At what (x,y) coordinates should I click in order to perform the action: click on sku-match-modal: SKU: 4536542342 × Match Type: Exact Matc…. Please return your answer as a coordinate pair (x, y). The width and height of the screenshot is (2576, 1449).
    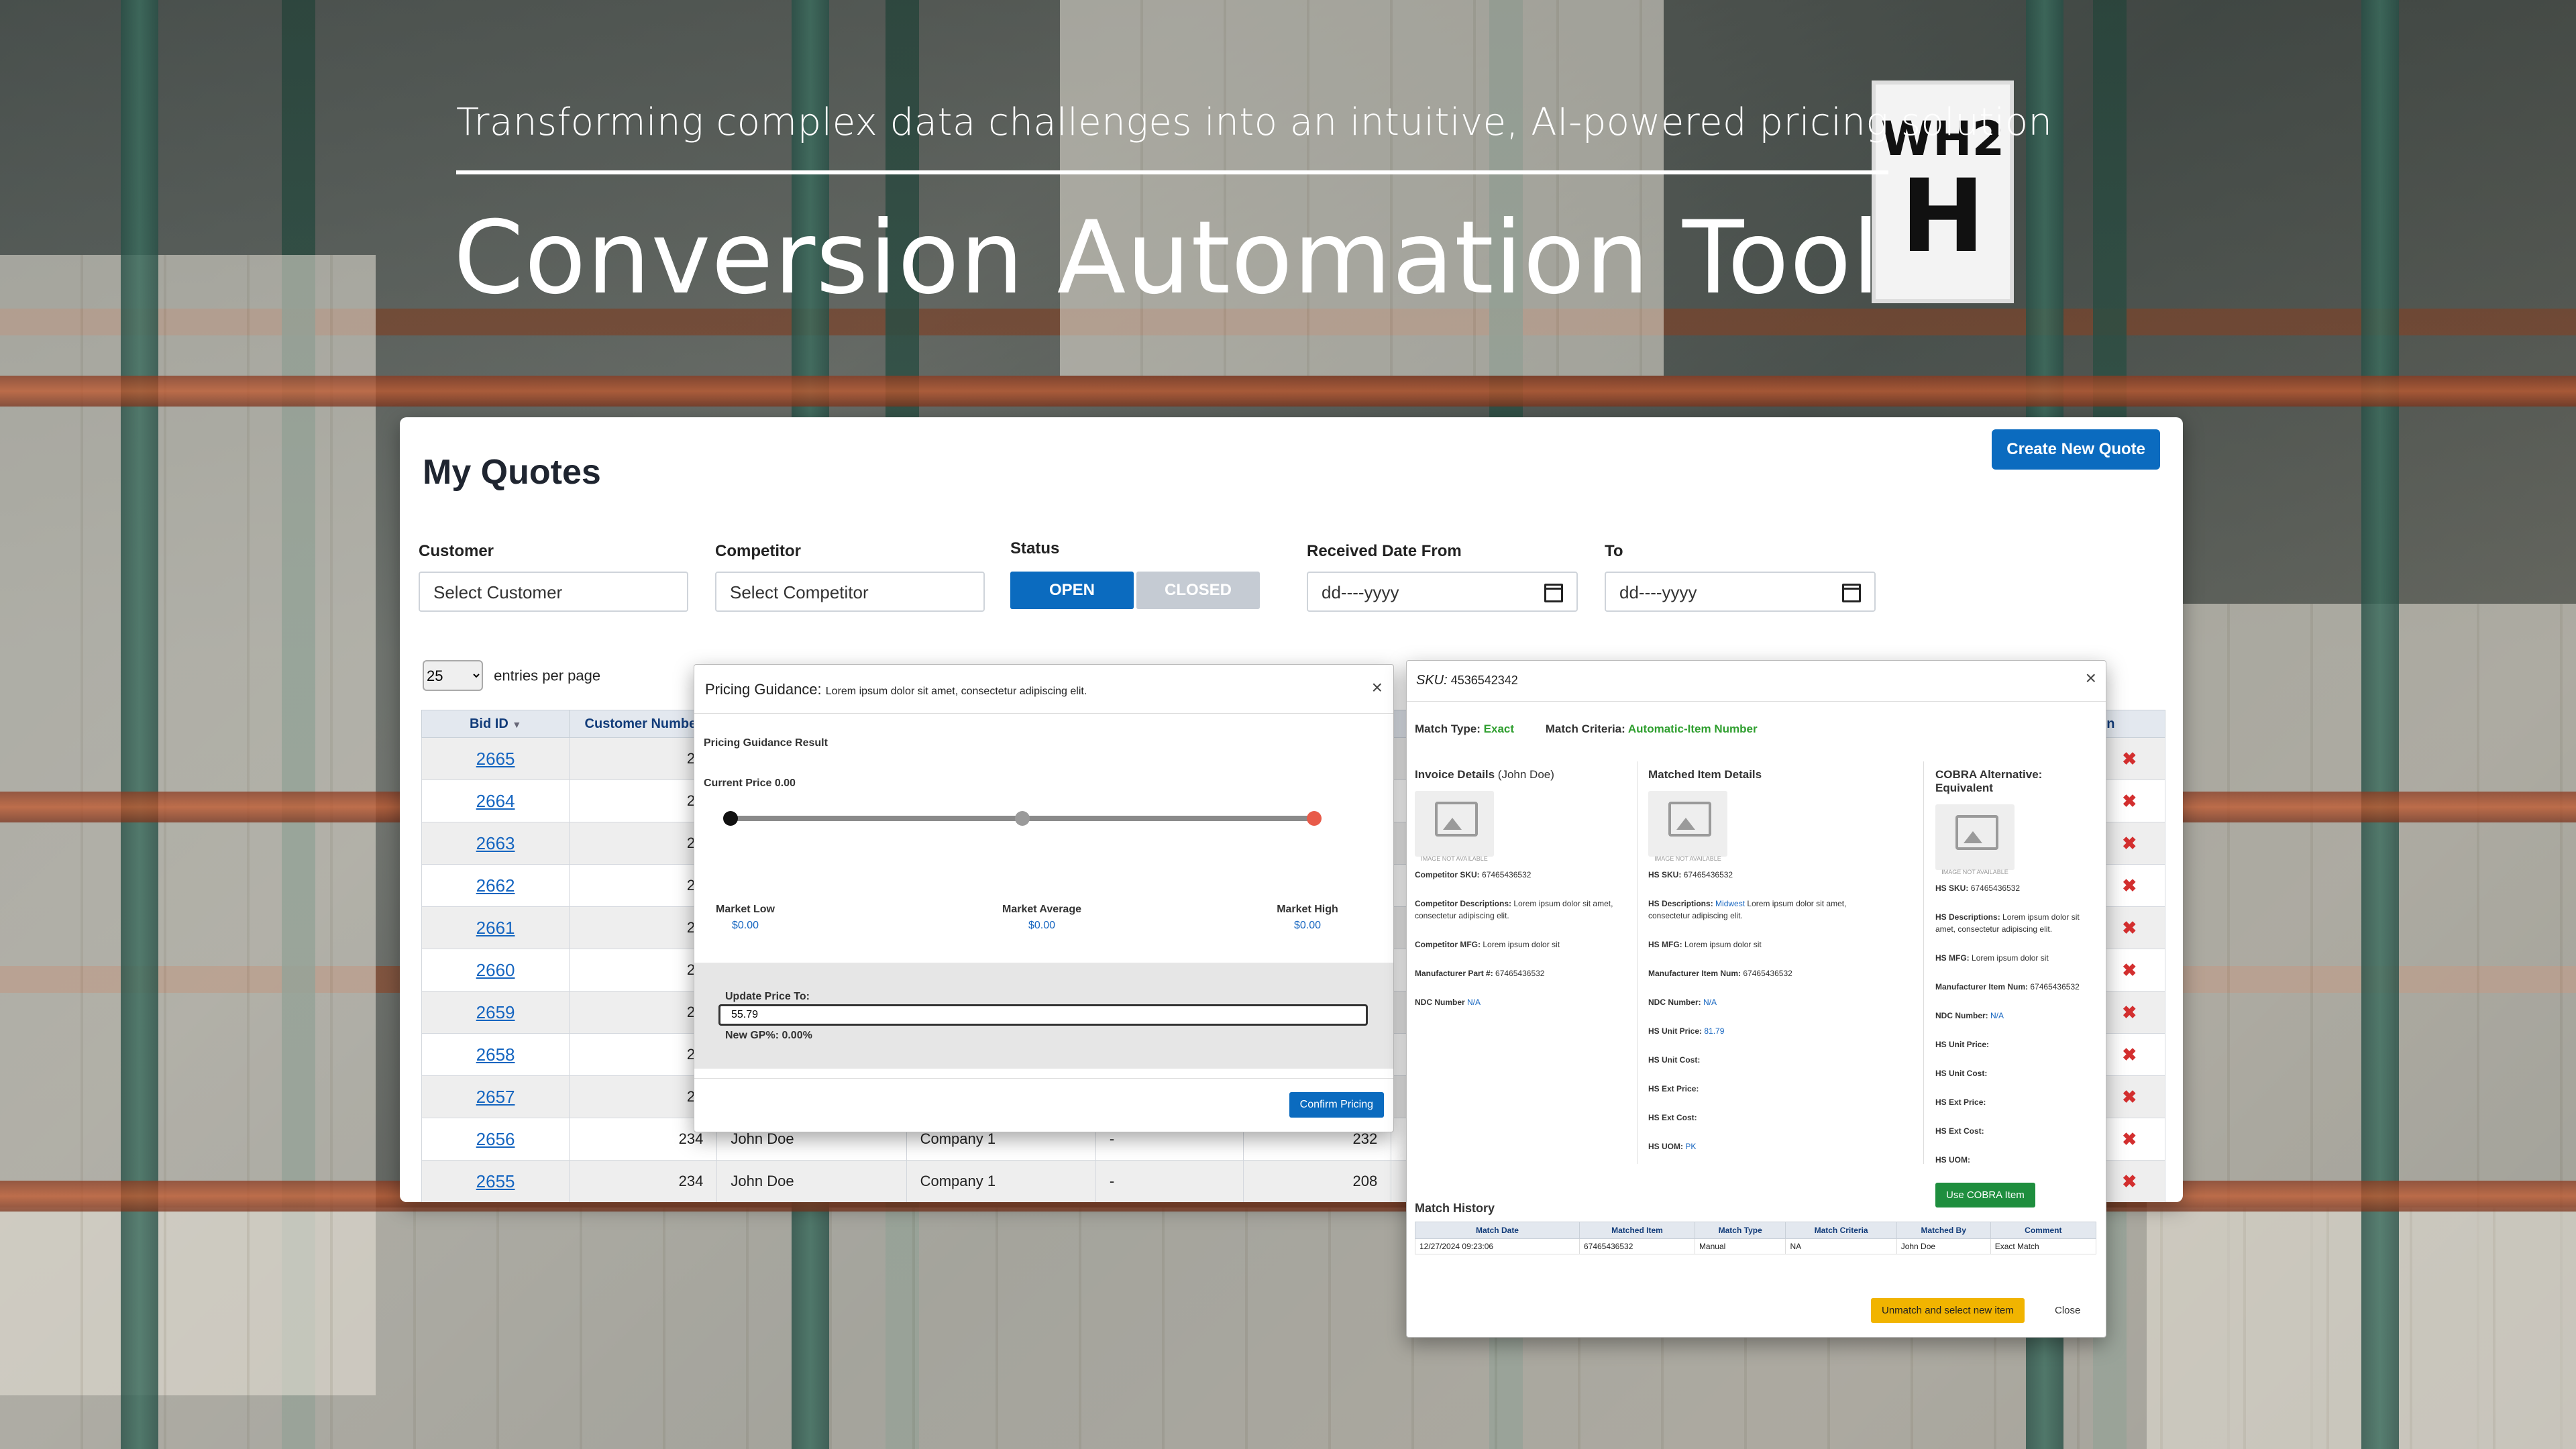
    Looking at the image, I should click on (1756, 999).